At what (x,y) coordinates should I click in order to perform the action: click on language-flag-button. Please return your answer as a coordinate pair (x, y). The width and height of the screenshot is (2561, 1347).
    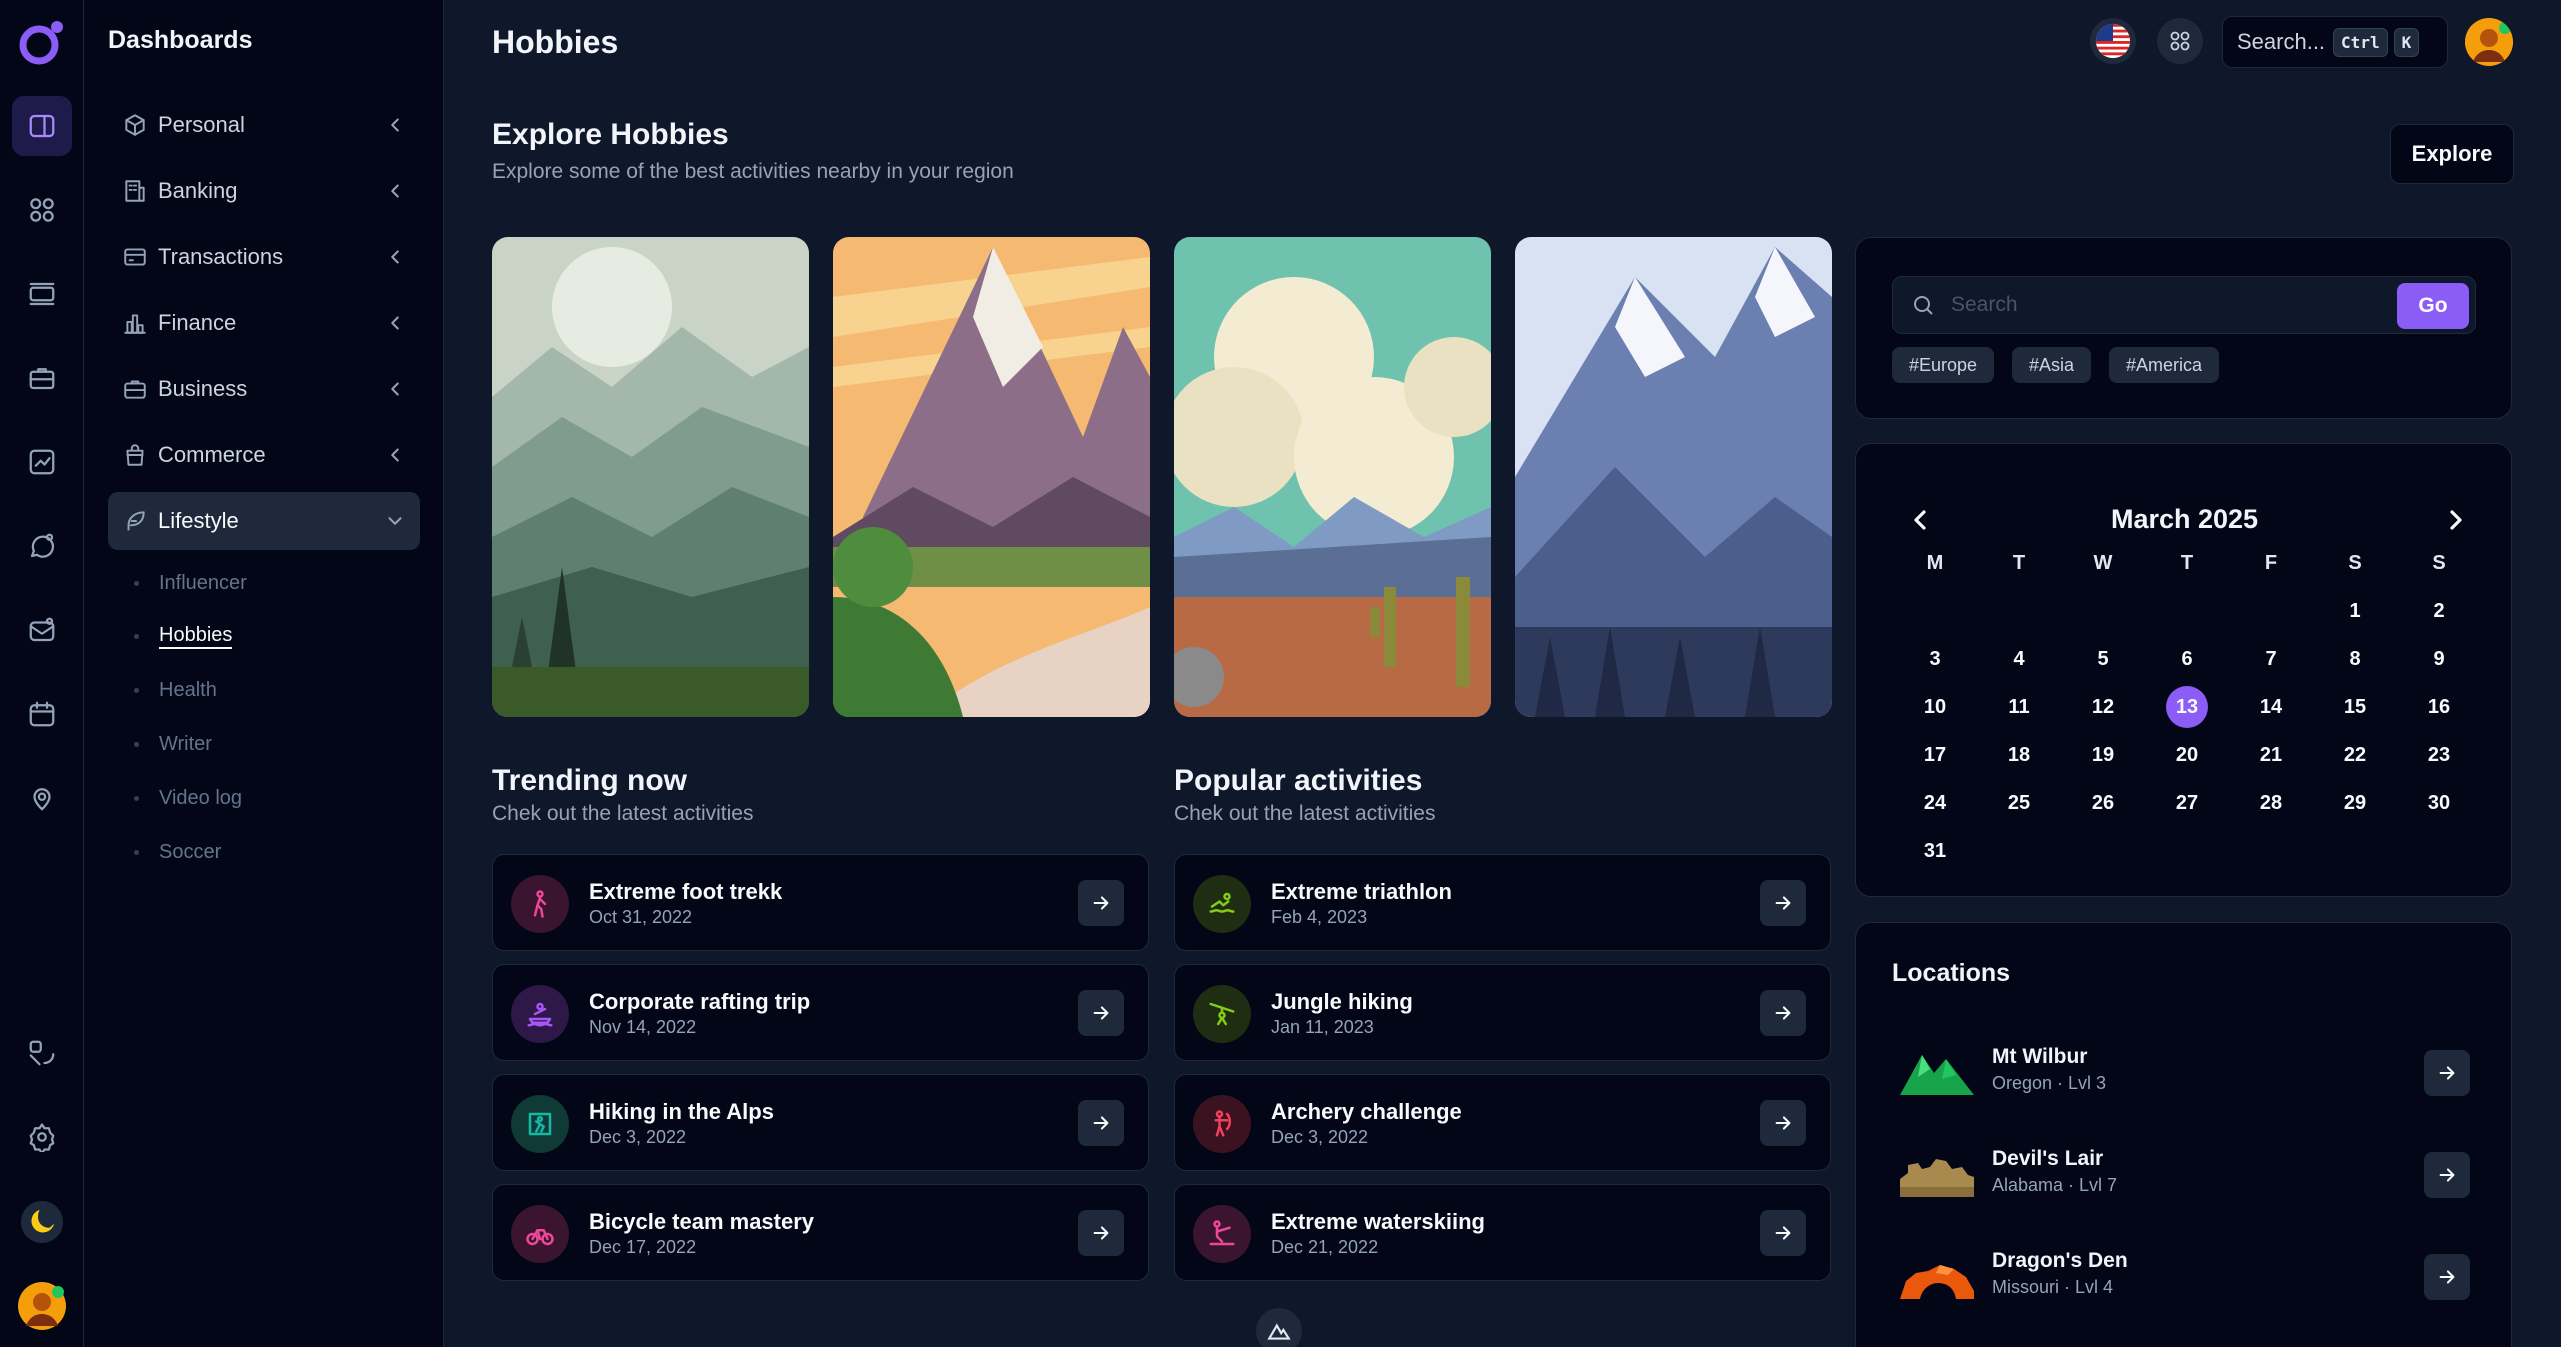
    Looking at the image, I should click on (2113, 41).